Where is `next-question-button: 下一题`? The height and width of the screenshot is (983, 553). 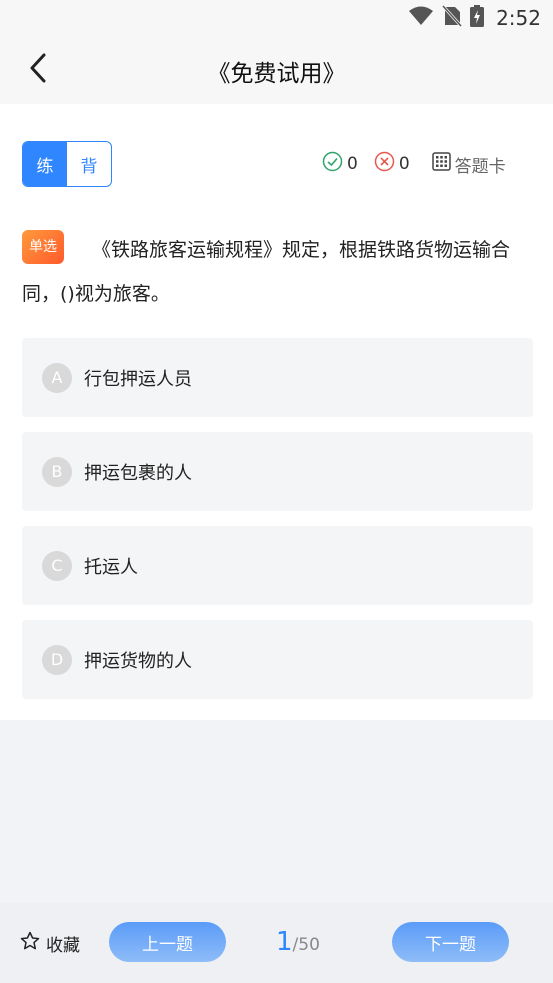
next-question-button: 下一题 is located at coordinates (450, 942).